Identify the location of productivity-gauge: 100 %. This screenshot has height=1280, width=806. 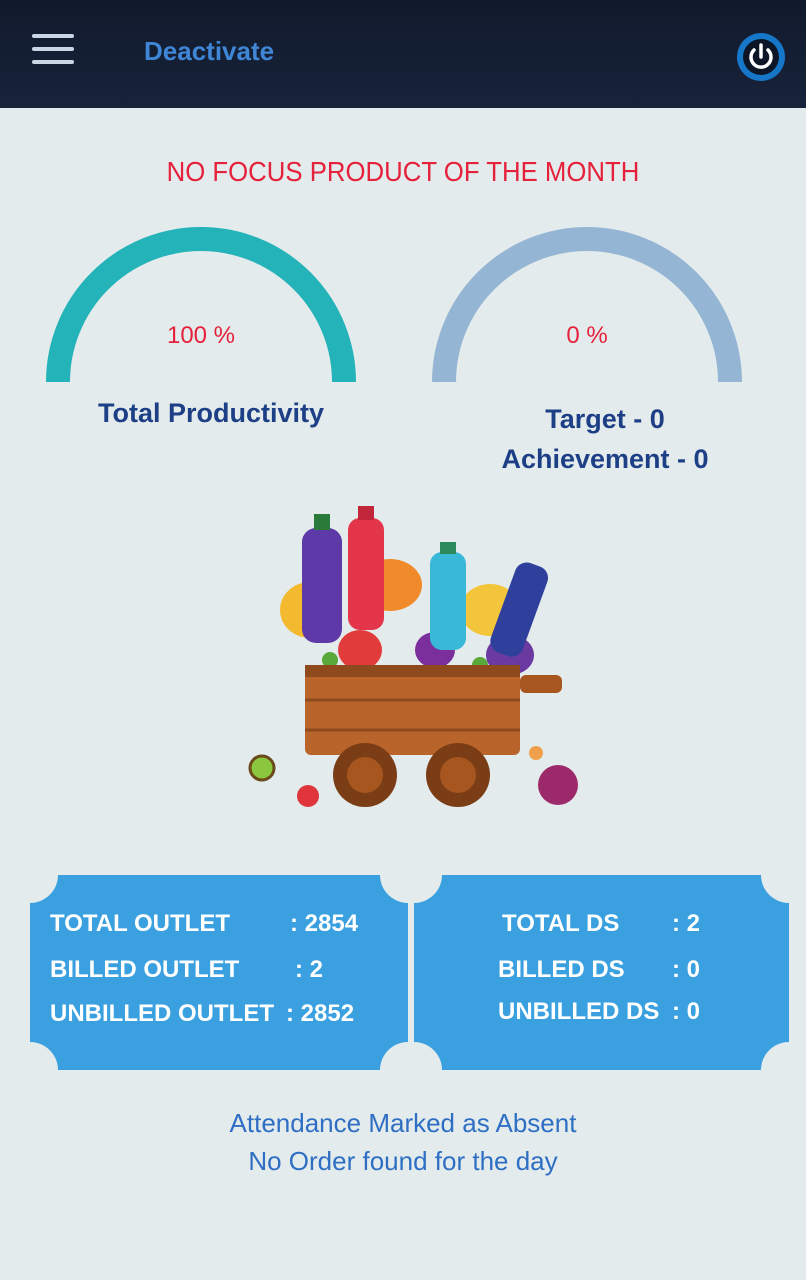
(201, 311).